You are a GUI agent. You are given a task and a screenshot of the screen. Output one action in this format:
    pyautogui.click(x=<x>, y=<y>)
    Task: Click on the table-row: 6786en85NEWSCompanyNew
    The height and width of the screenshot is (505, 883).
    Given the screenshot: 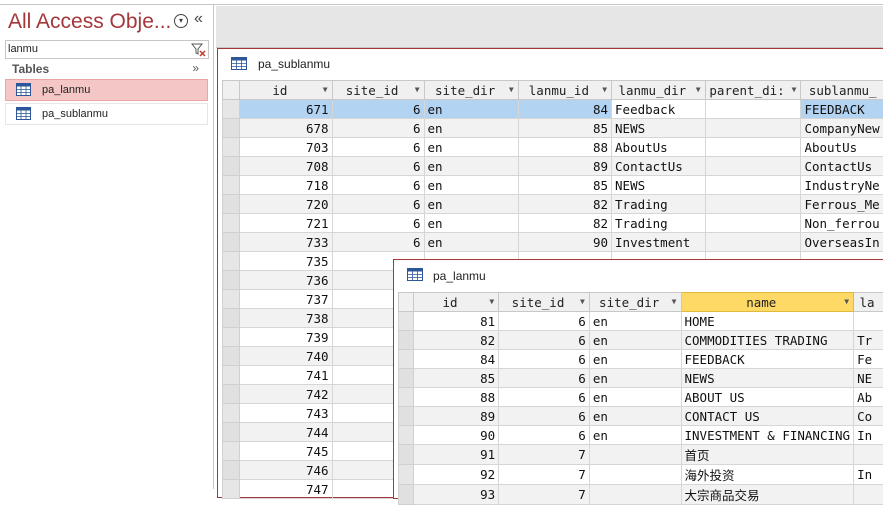 What is the action you would take?
    pyautogui.click(x=553, y=128)
    